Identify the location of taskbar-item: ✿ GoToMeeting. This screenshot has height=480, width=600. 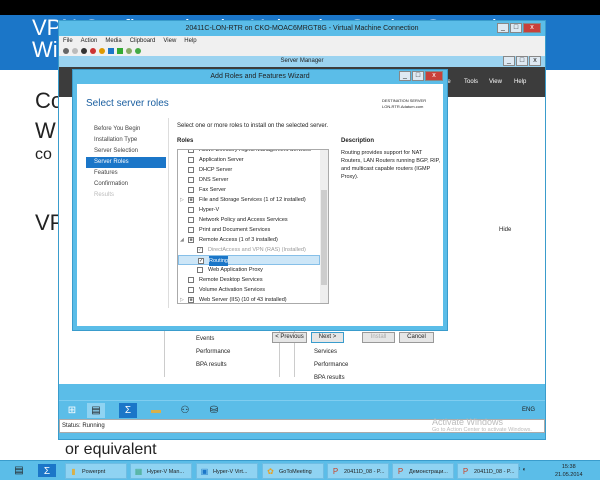
(293, 471).